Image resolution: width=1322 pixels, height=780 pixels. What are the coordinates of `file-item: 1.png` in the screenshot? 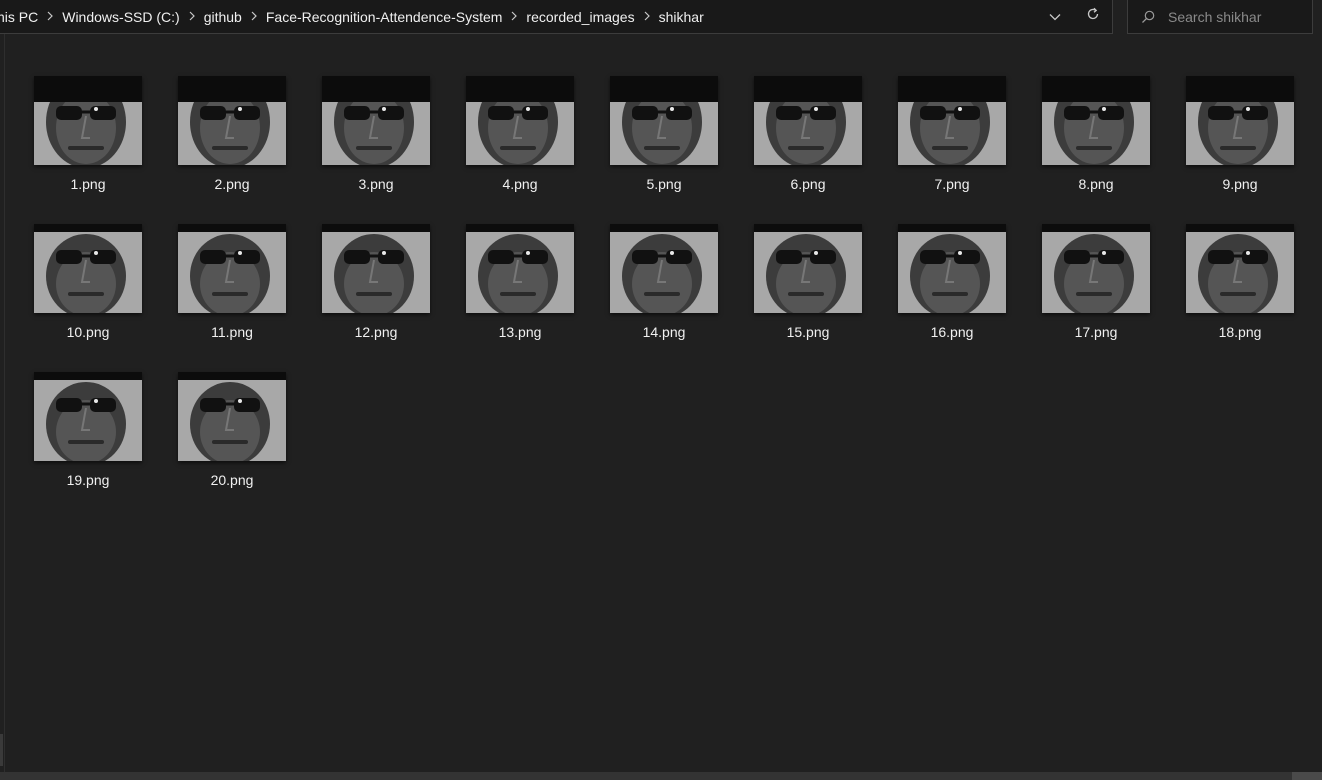 It's located at (88, 138).